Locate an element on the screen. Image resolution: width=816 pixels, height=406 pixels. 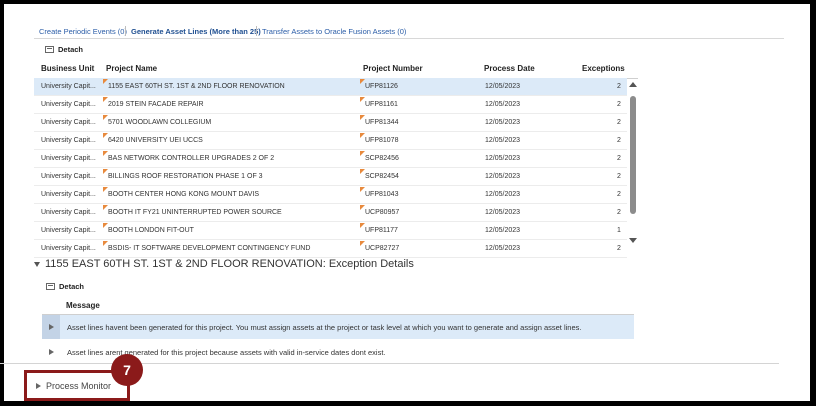
cell-project-number: UCP82727 is located at coordinates (382, 248).